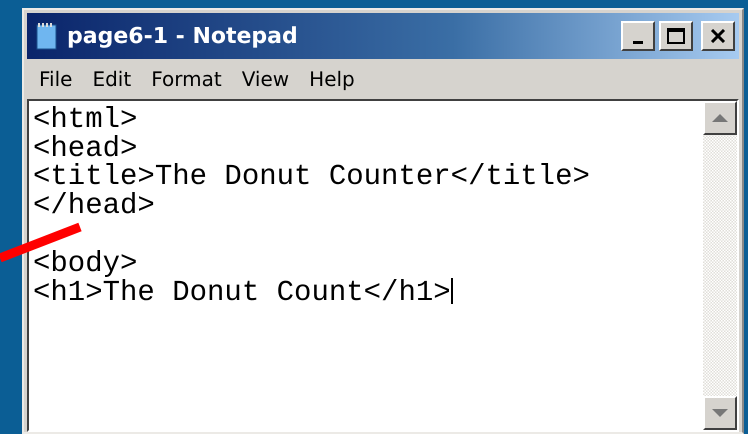 Image resolution: width=748 pixels, height=434 pixels. I want to click on menu-item: Help, so click(332, 79).